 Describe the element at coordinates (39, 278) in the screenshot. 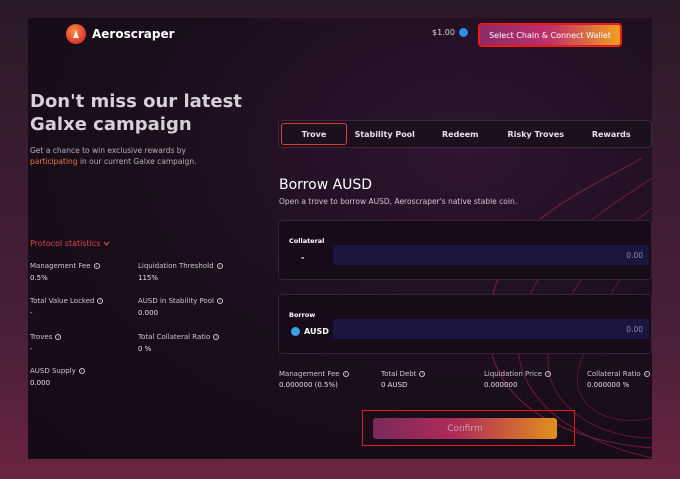

I see `stat-value: 0.5%` at that location.